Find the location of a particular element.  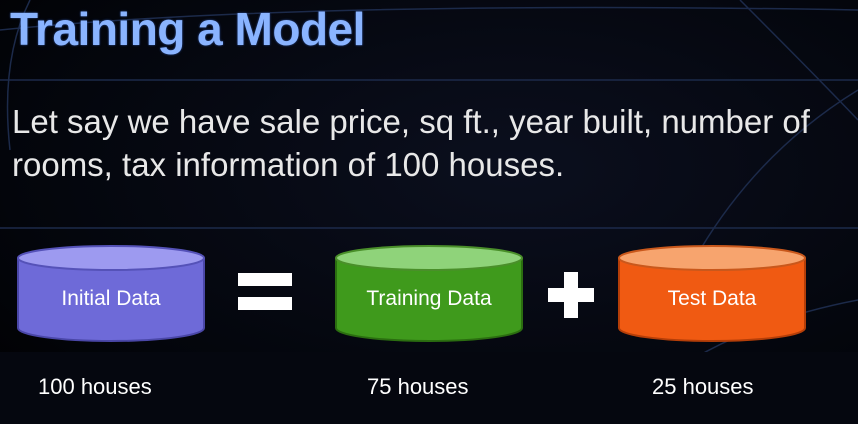

initial-data-label: Initial Data is located at coordinates (111, 298).